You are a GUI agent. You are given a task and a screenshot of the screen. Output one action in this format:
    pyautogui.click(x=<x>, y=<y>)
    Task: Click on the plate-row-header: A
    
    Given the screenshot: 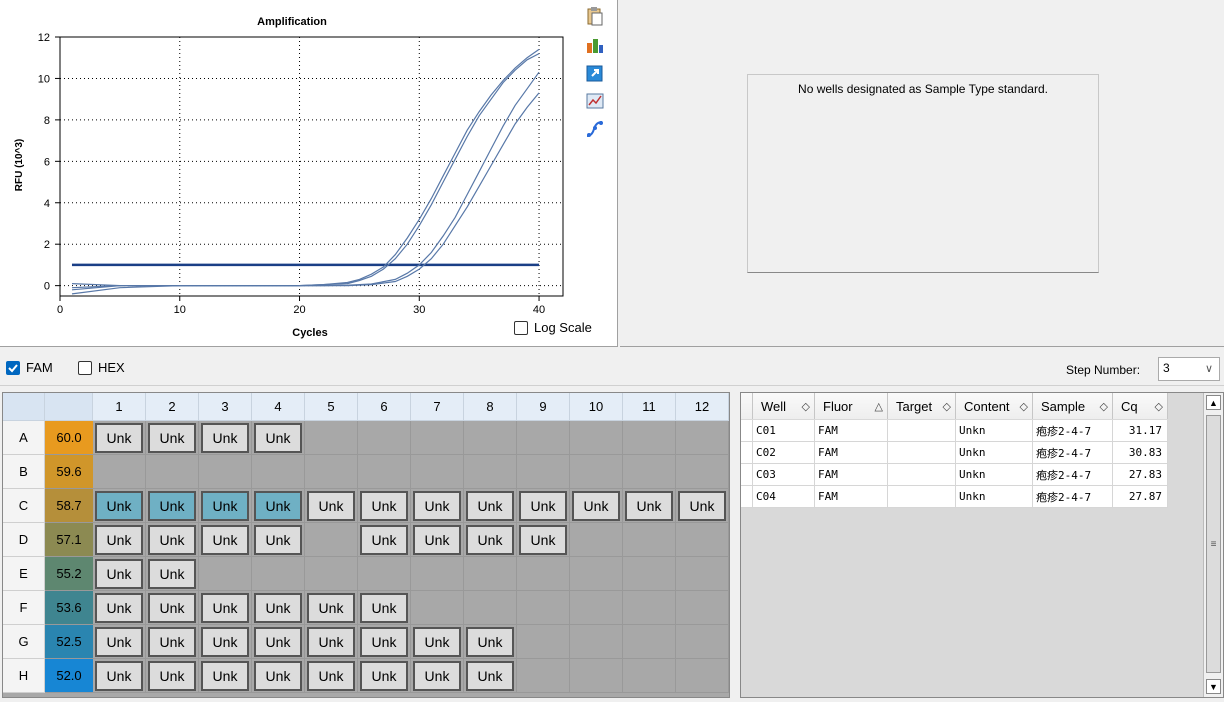 What is the action you would take?
    pyautogui.click(x=24, y=438)
    